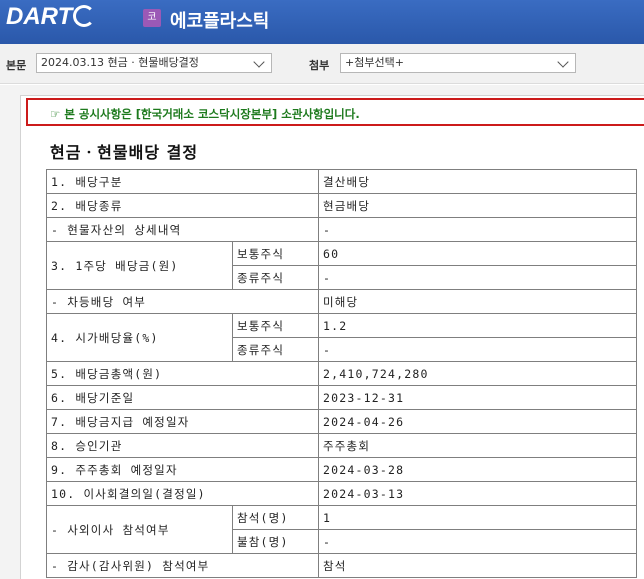 This screenshot has width=644, height=579. Describe the element at coordinates (477, 565) in the screenshot. I see `row-value: 참석` at that location.